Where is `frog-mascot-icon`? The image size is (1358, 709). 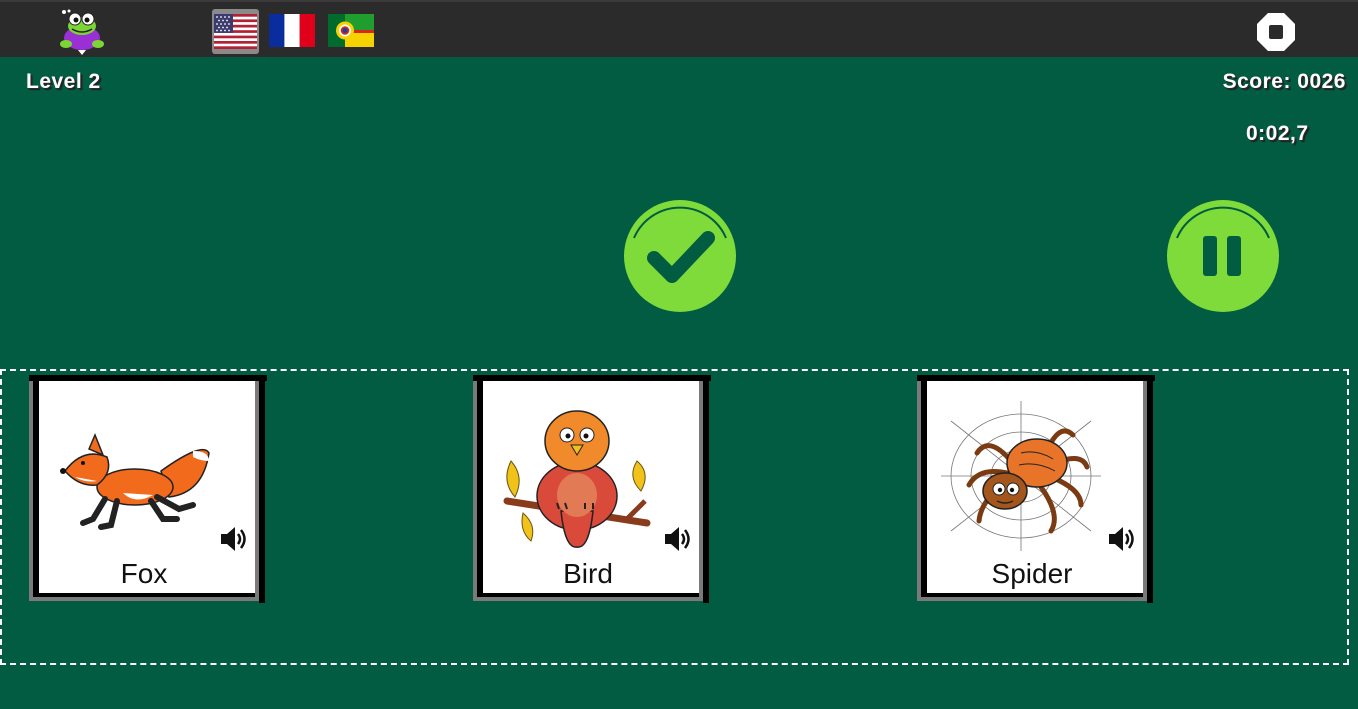
frog-mascot-icon is located at coordinates (82, 33).